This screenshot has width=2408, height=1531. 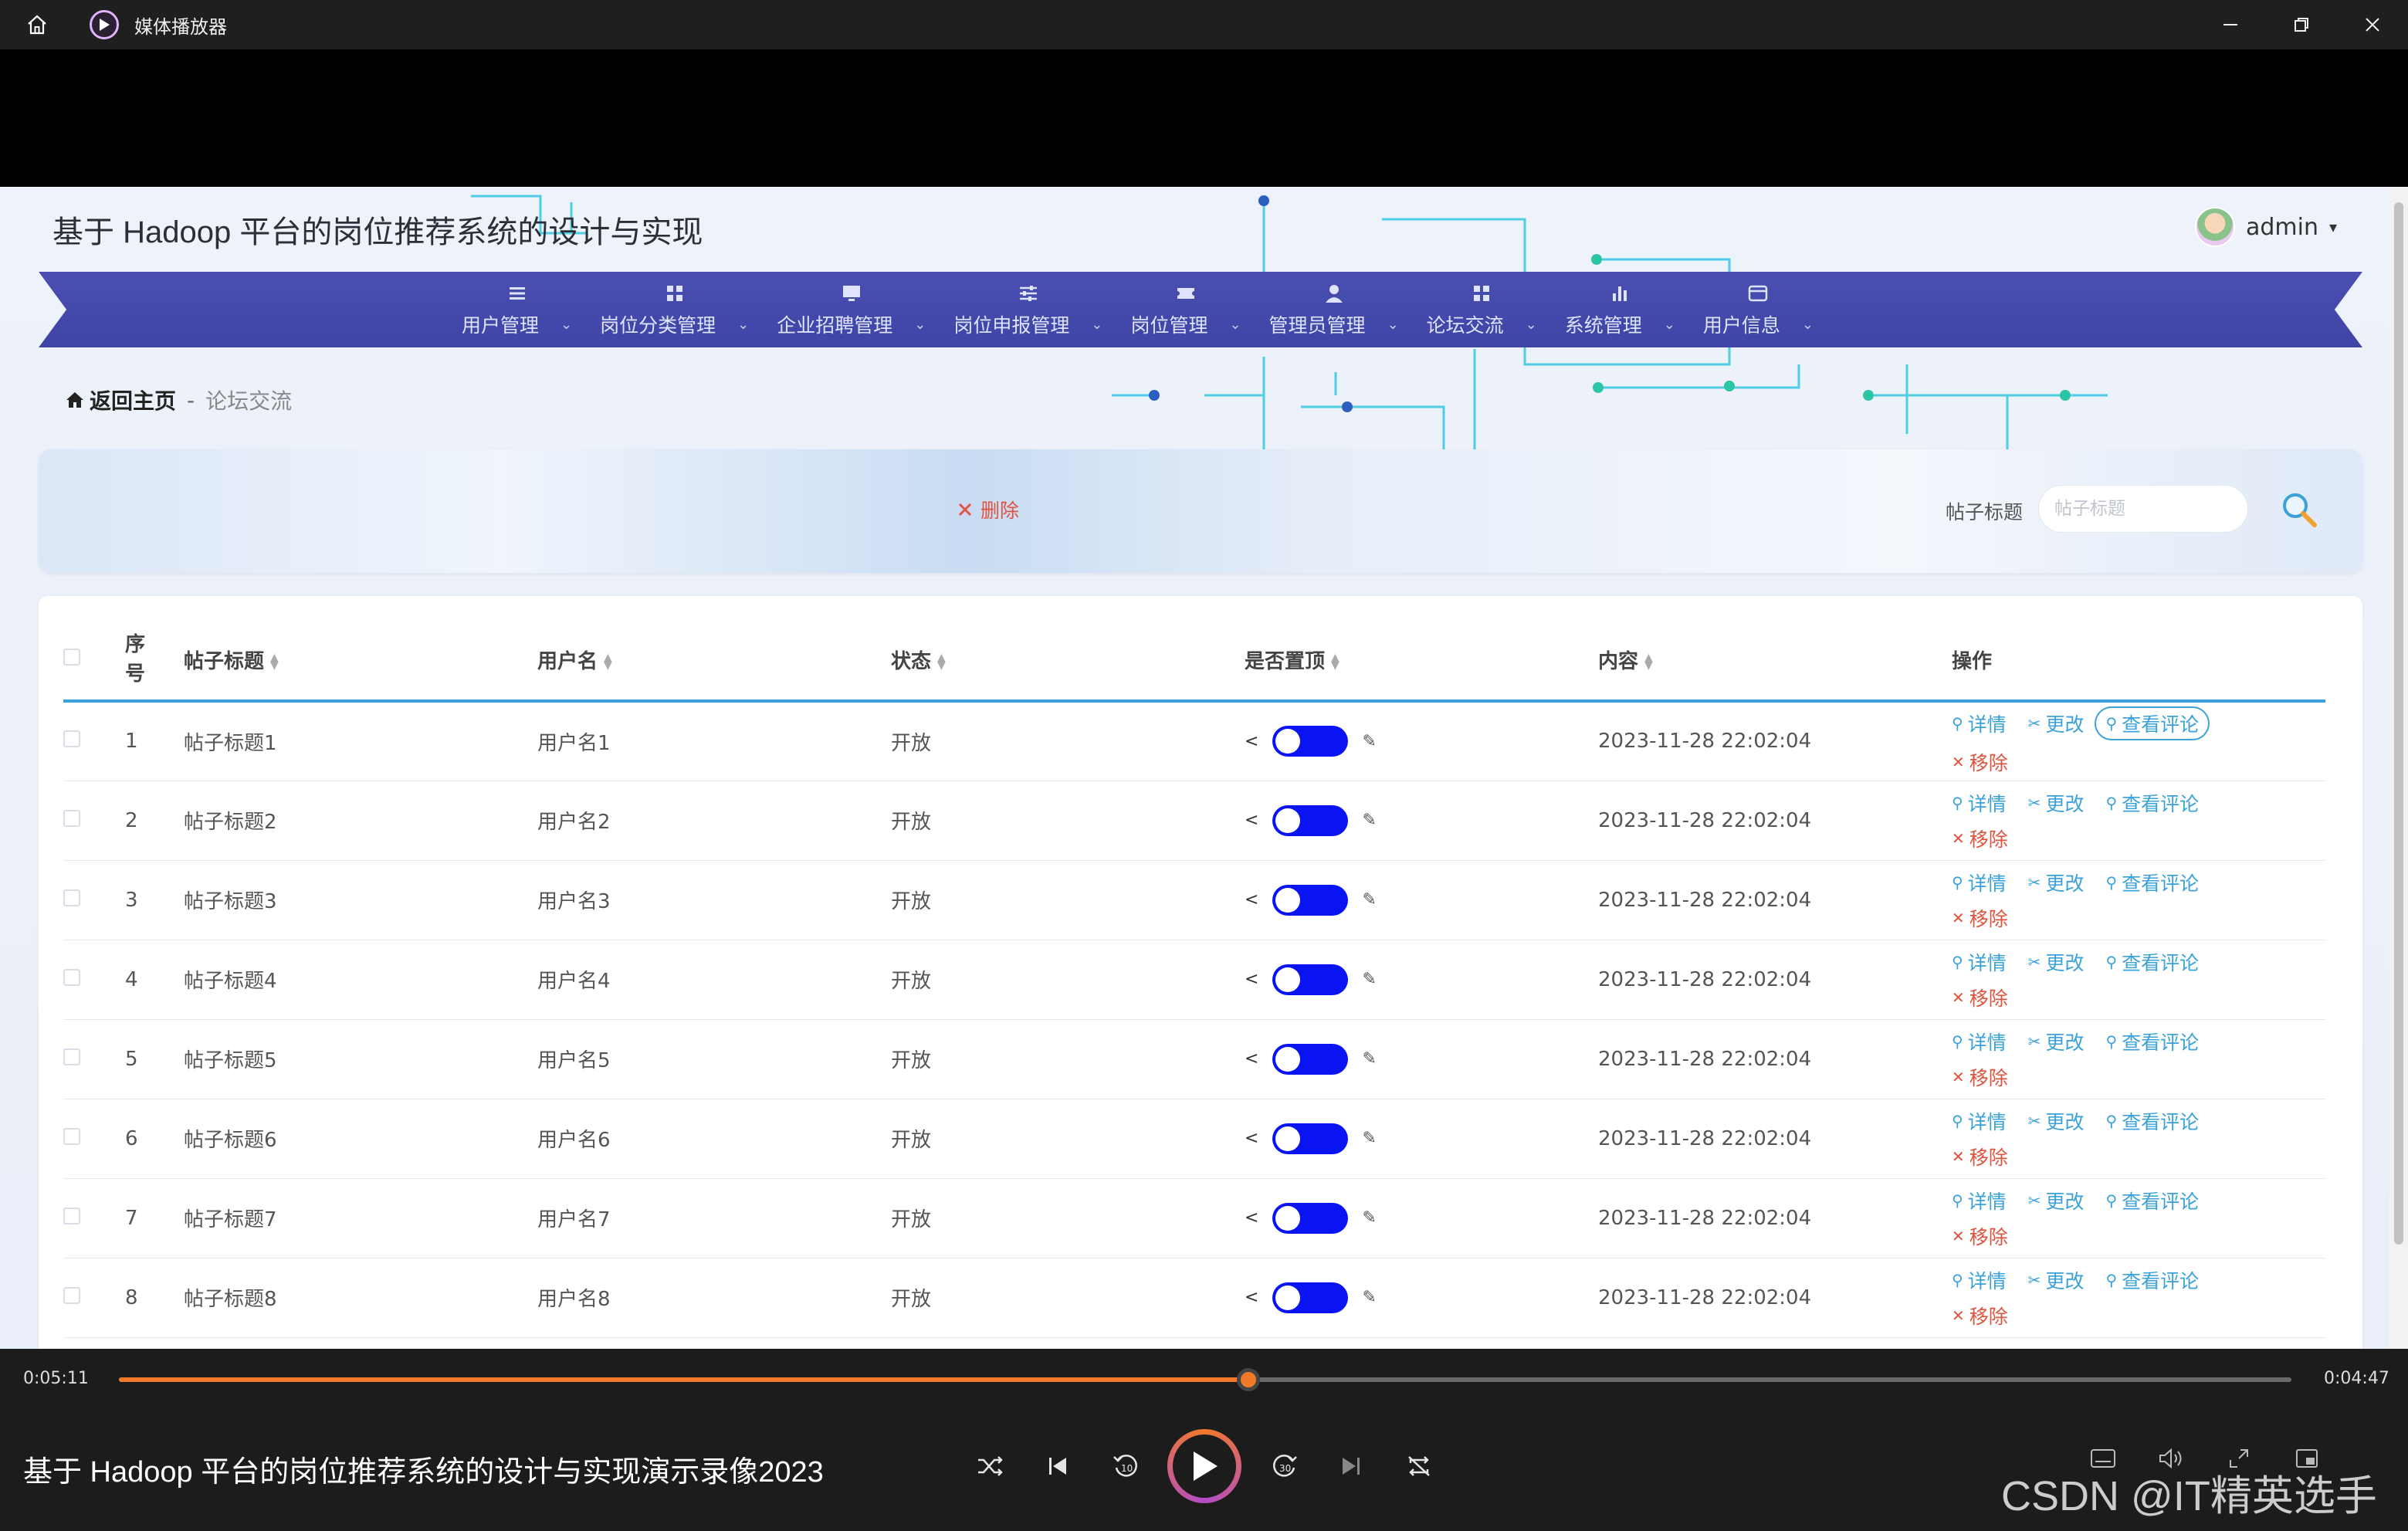 What do you see at coordinates (104, 24) in the screenshot?
I see `media-player-app-icon` at bounding box center [104, 24].